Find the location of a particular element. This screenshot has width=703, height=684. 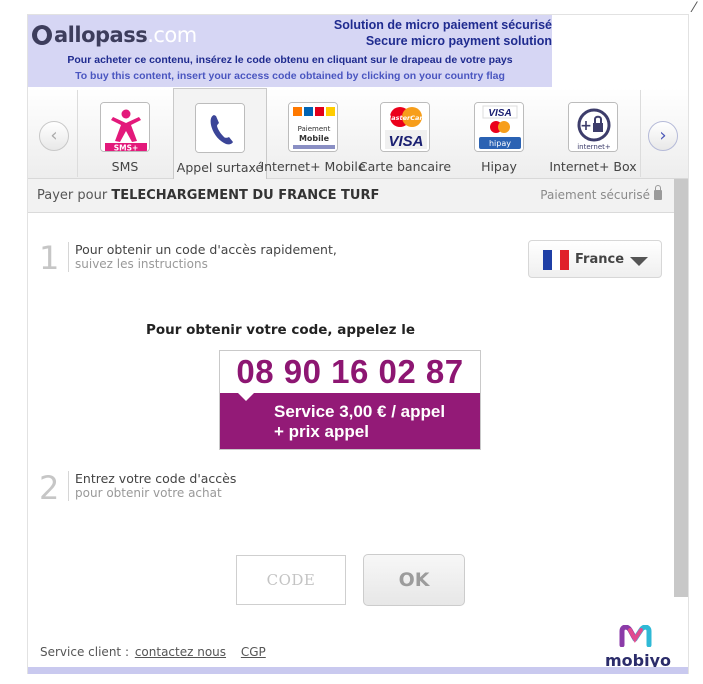

pay-for-text: Payer pour TELECHARGEMENT DU FRANCE TURF is located at coordinates (208, 195).